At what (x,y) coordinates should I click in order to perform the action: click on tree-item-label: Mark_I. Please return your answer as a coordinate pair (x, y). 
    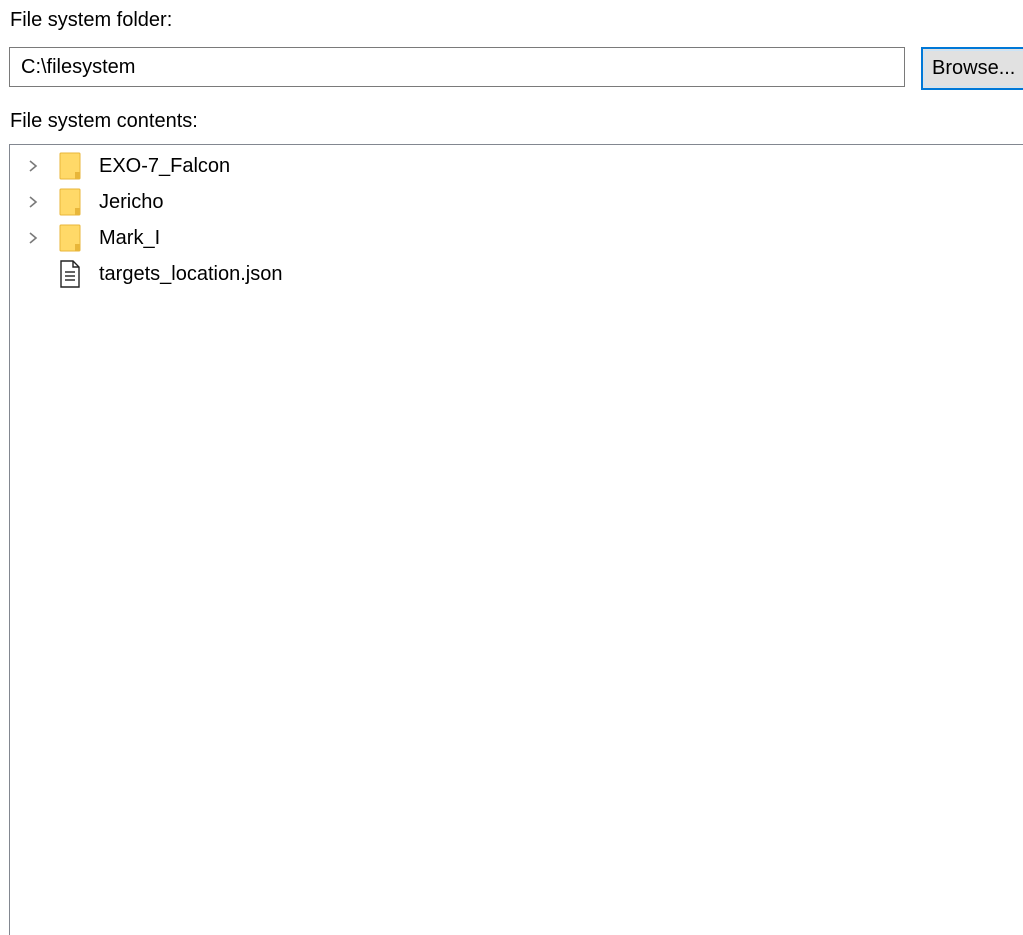
    Looking at the image, I should click on (130, 238).